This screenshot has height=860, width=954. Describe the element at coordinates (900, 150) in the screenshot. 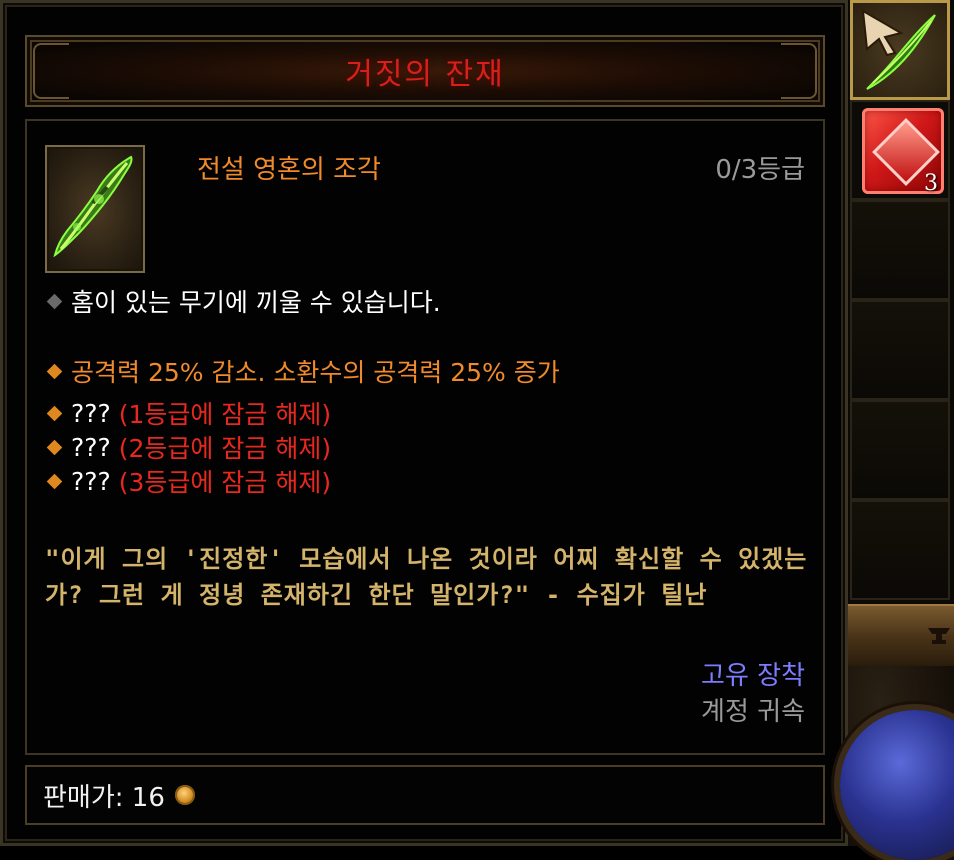

I see `inventory-slot-gem: 3` at that location.